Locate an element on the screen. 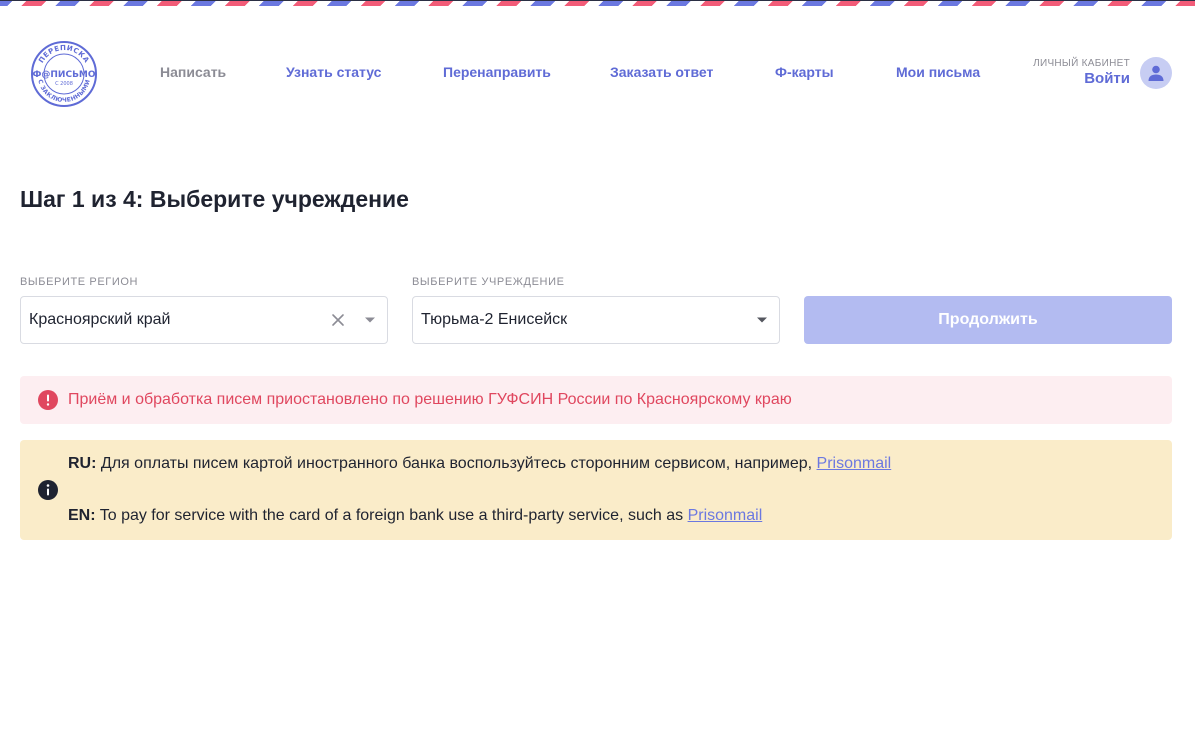 Image resolution: width=1195 pixels, height=756 pixels. nav-write: Написать is located at coordinates (193, 72).